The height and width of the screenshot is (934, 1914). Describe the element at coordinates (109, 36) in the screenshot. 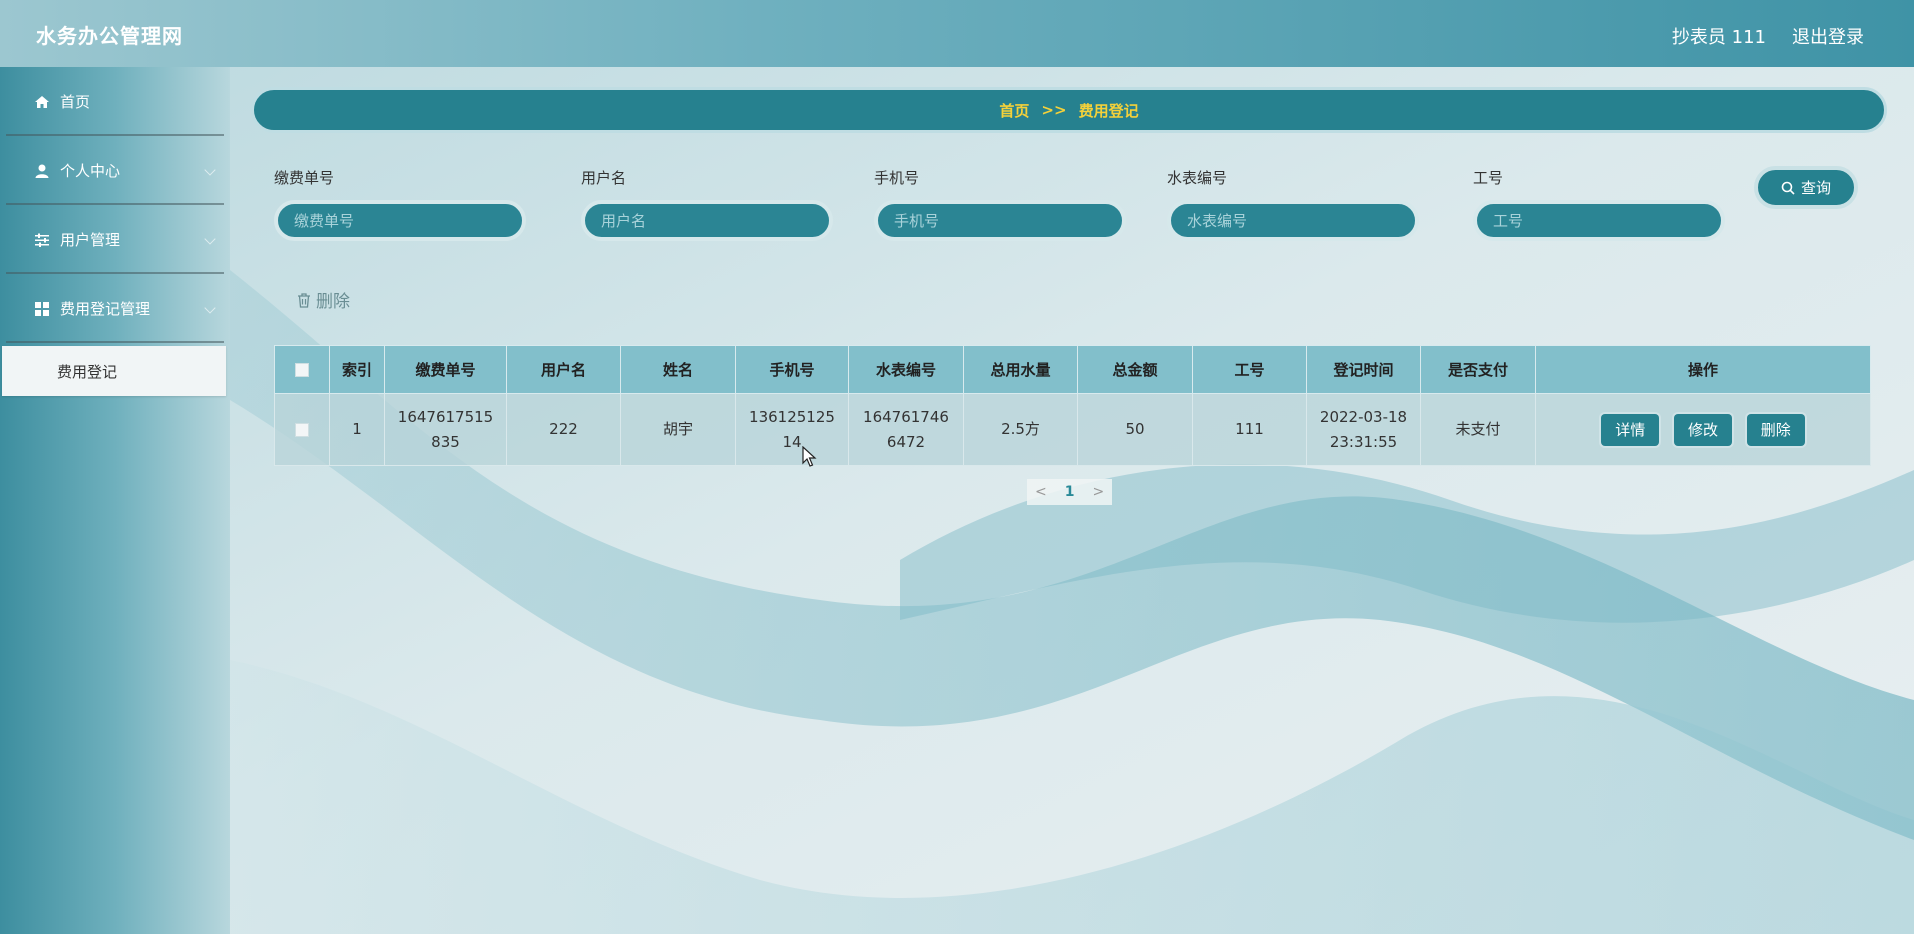

I see `app-title: 水务办公管理网` at that location.